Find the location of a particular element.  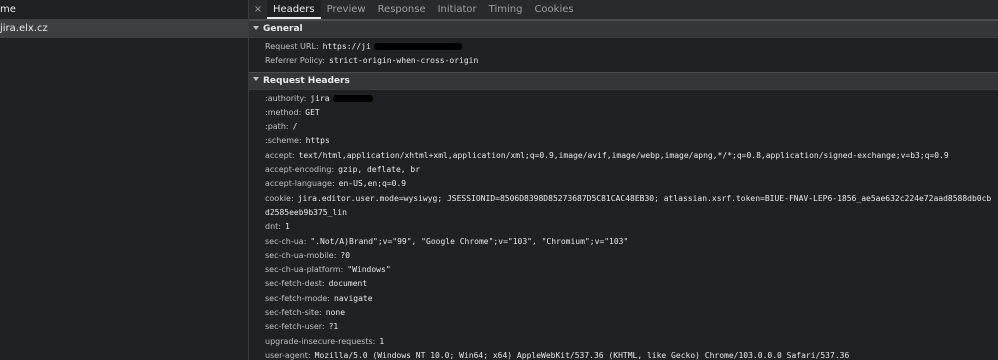

header-key: sec-fetch-mode: is located at coordinates (297, 298).